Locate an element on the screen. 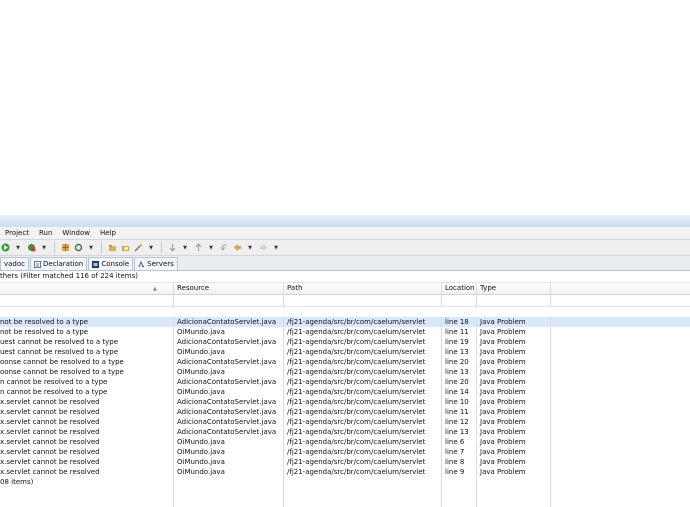  wand-icon is located at coordinates (138, 248).